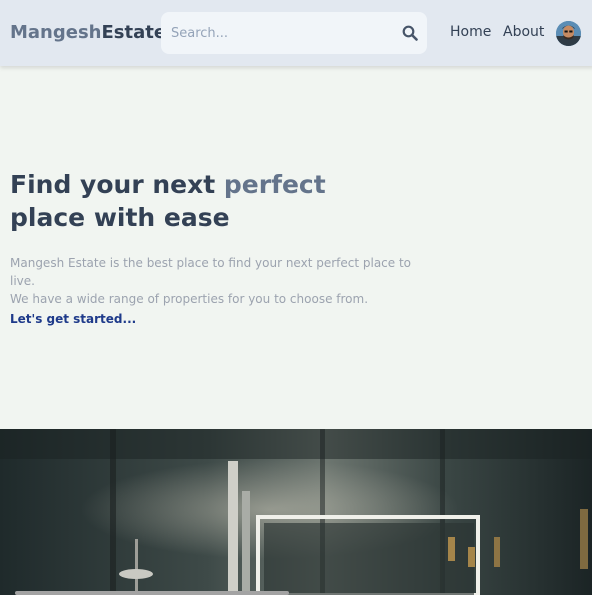 Image resolution: width=594 pixels, height=595 pixels. I want to click on horizontal-scrollbar, so click(152, 593).